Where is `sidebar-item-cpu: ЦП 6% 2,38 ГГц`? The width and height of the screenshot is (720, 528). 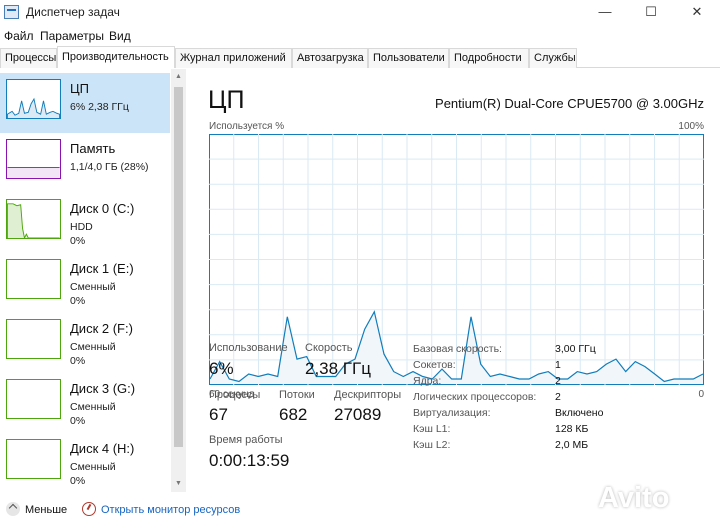 sidebar-item-cpu: ЦП 6% 2,38 ГГц is located at coordinates (85, 103).